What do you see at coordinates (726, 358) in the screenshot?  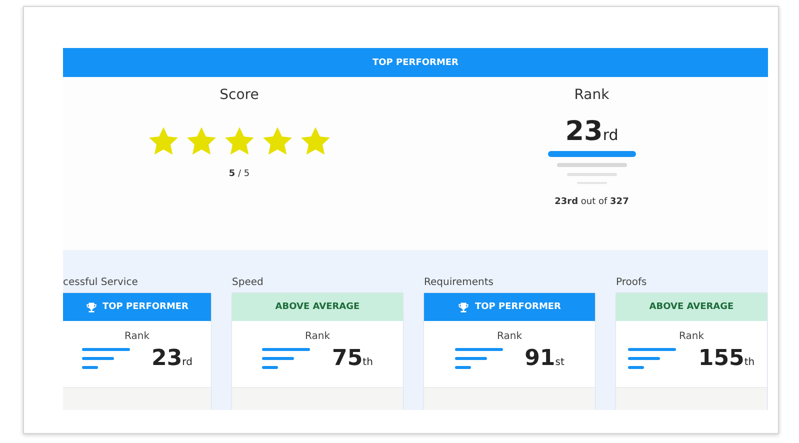 I see `rank-number: 155th` at bounding box center [726, 358].